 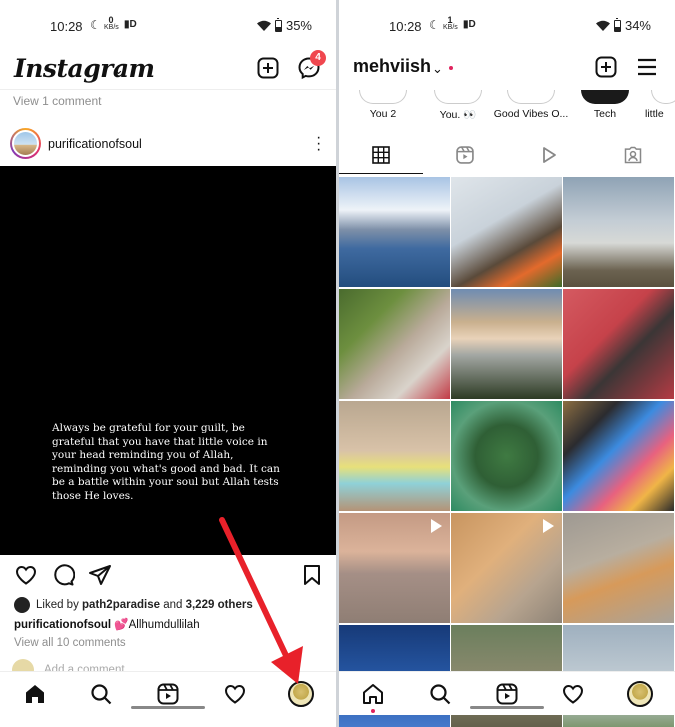 What do you see at coordinates (605, 105) in the screenshot?
I see `highlight-item: Tech` at bounding box center [605, 105].